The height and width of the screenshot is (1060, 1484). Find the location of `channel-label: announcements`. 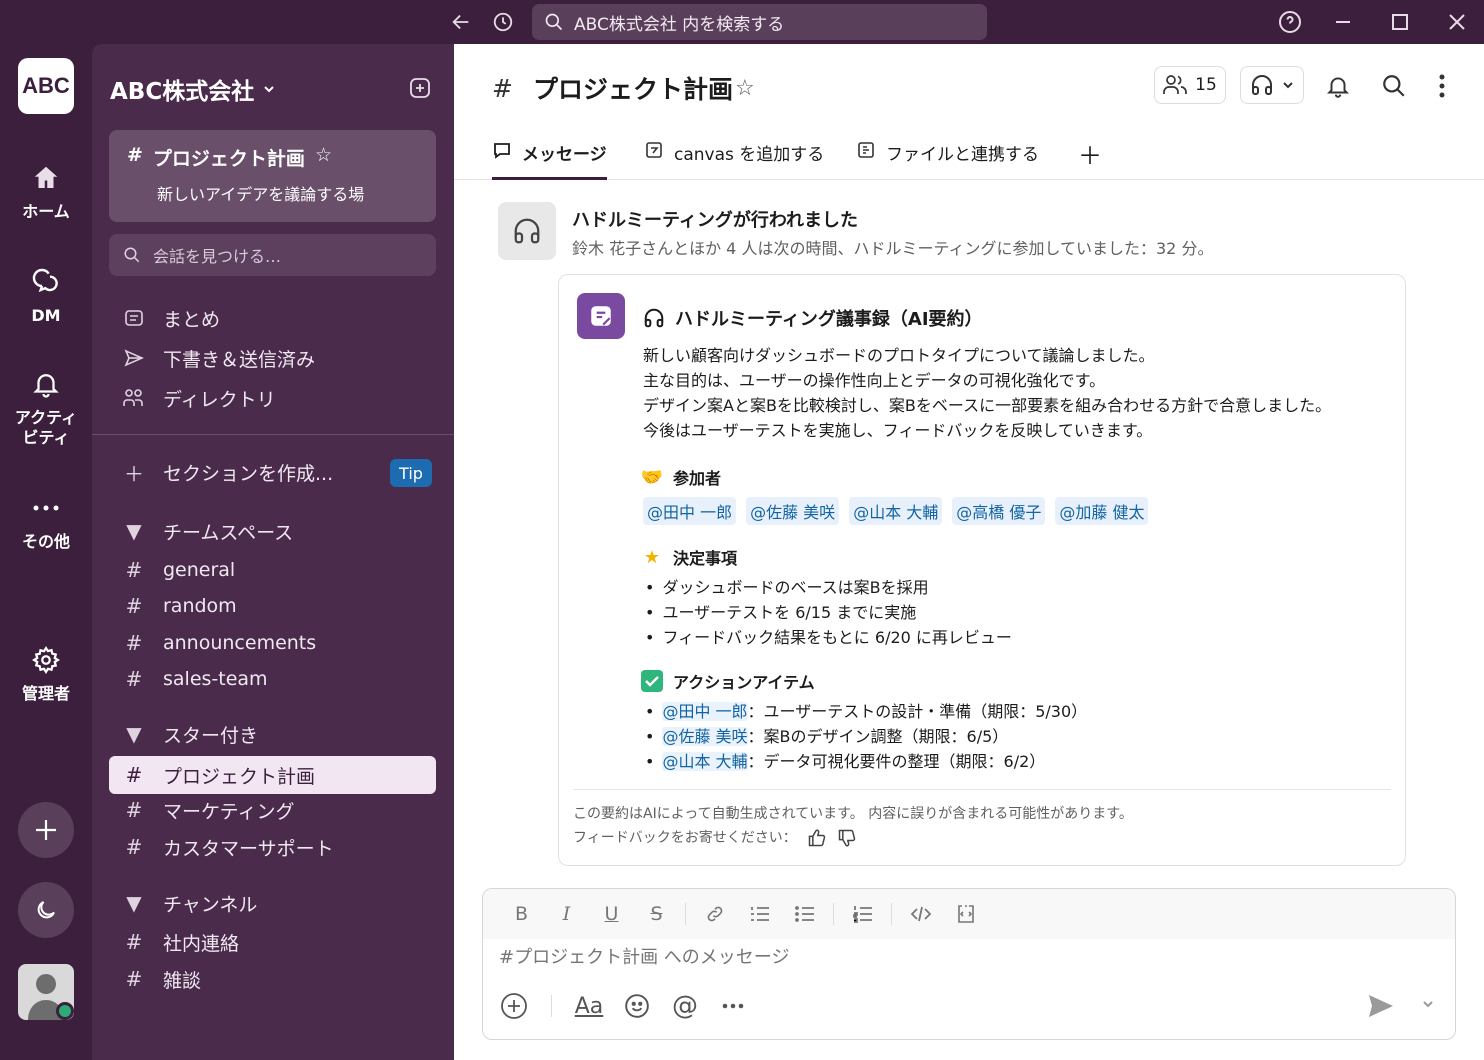

channel-label: announcements is located at coordinates (240, 643).